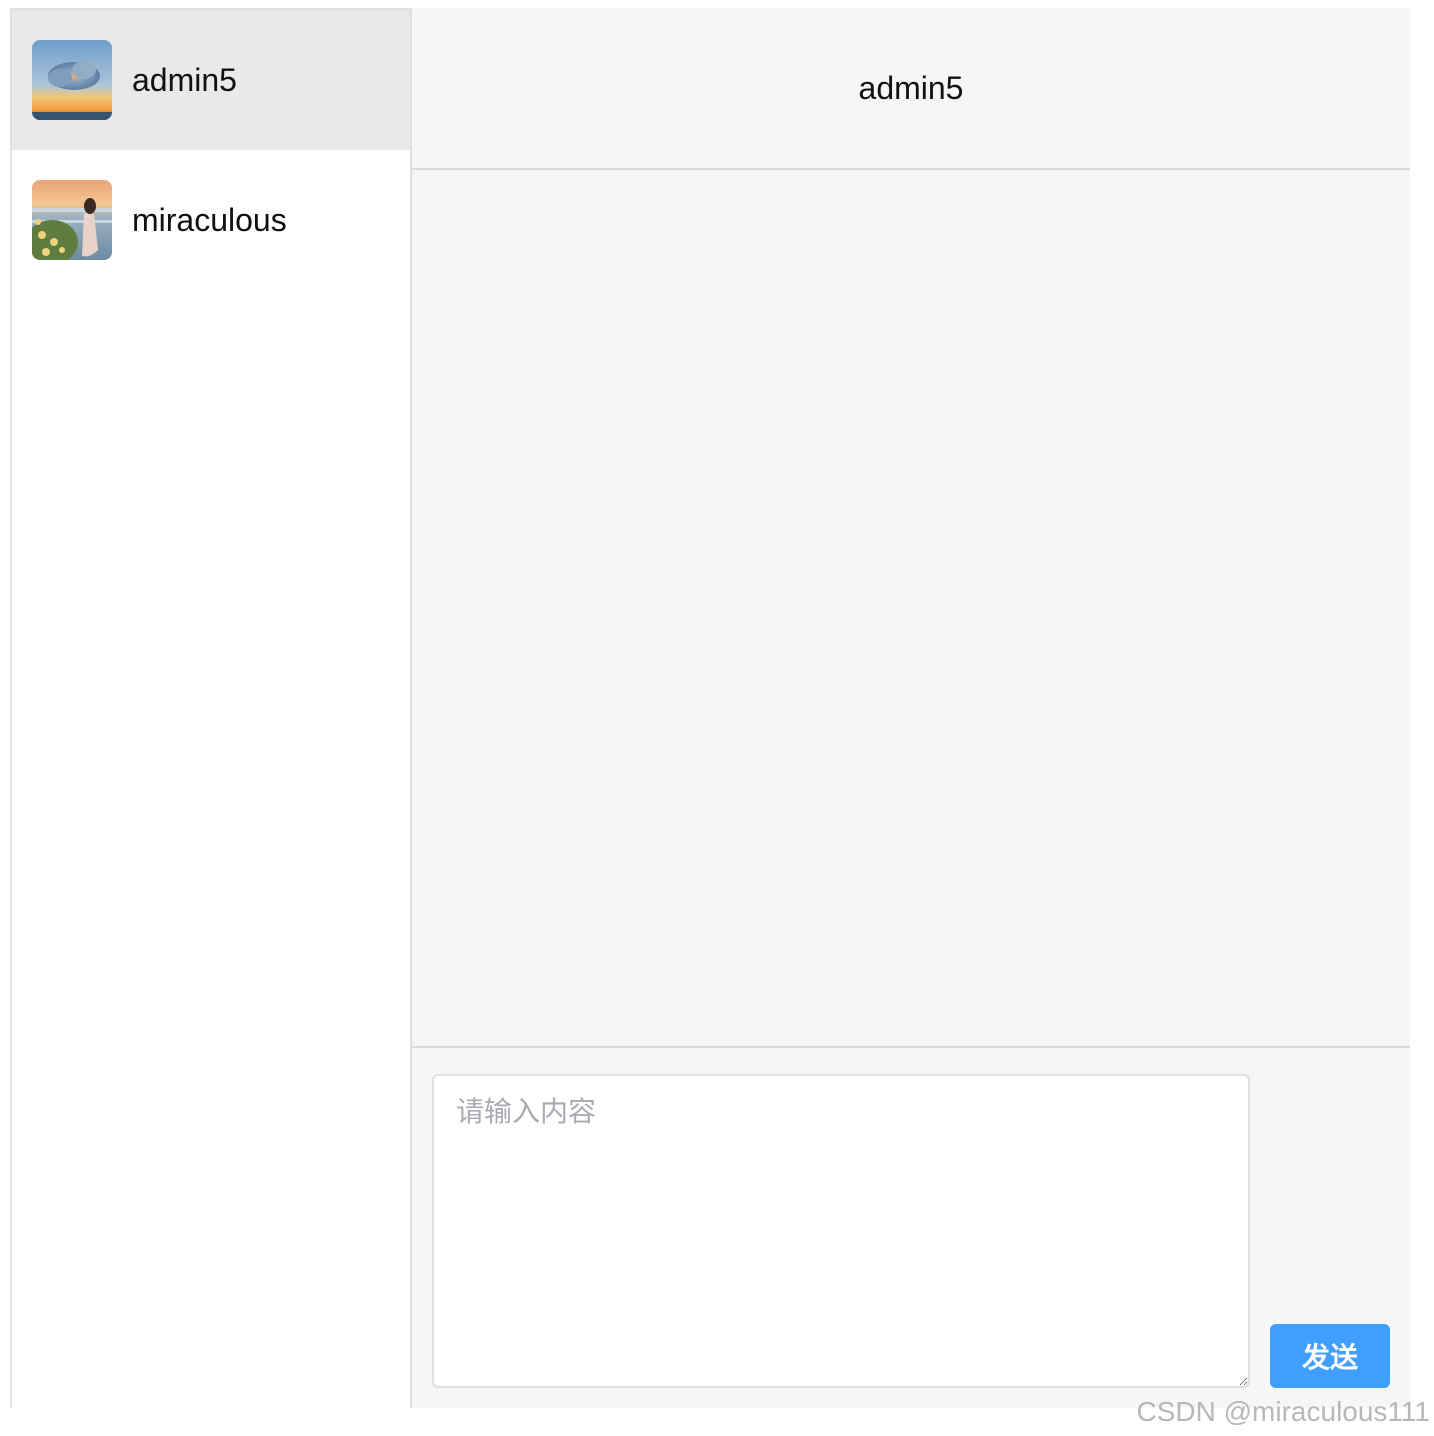  I want to click on contact-item-miraculous: miraculous, so click(211, 220).